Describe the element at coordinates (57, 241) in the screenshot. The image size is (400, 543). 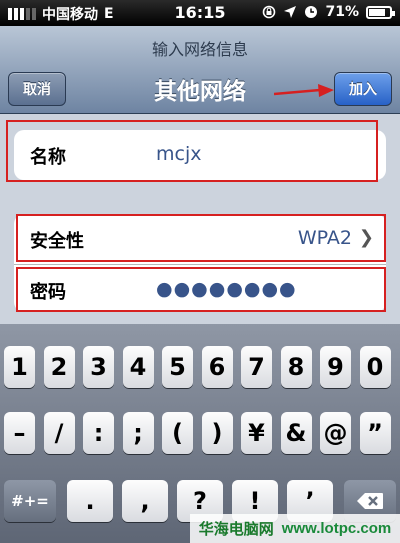
I see `security-label: 安全性` at that location.